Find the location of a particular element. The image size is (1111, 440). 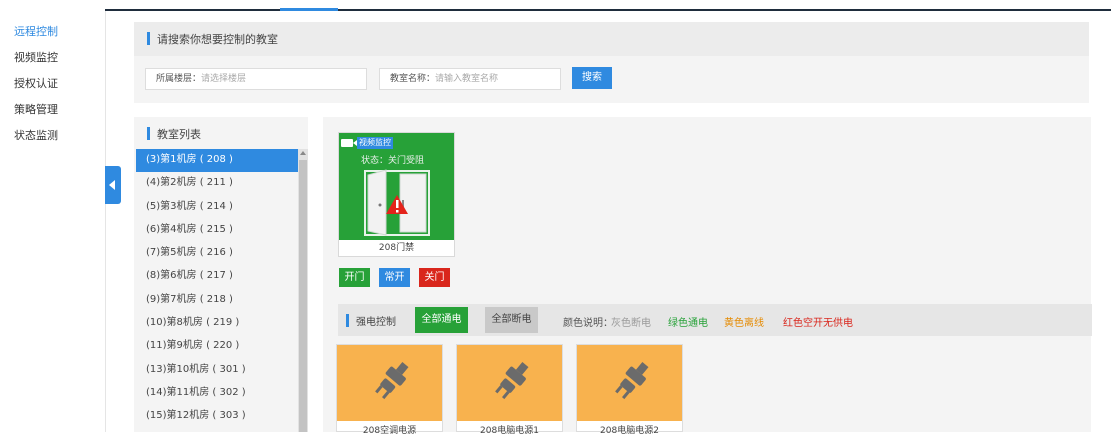

room-list-title: 教室列表 is located at coordinates (179, 134).